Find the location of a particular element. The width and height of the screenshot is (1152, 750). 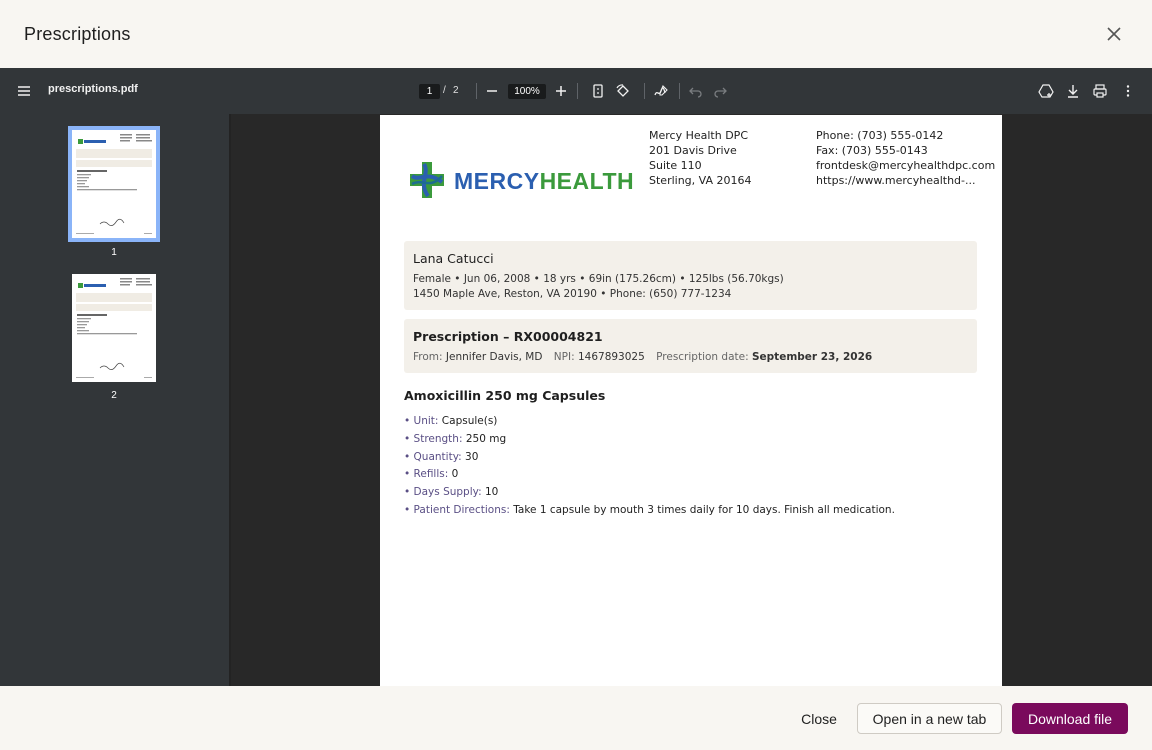

detail-value: 10 is located at coordinates (491, 492).